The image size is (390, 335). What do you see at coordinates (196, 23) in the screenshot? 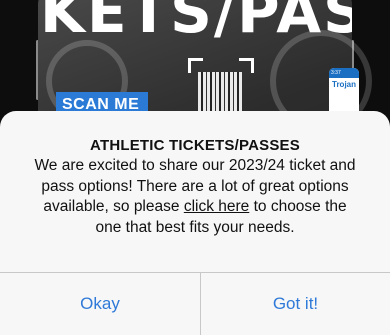
I see `promo-headline: KETS/PAS` at bounding box center [196, 23].